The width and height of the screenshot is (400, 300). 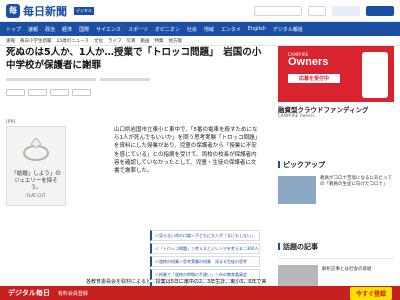 I want to click on share-line-button, so click(x=59, y=92).